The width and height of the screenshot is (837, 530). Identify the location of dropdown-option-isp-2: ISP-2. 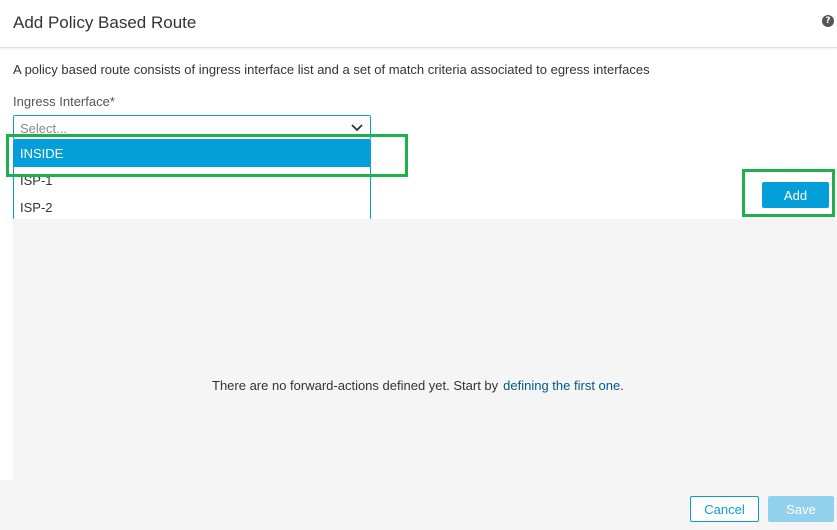
(192, 207).